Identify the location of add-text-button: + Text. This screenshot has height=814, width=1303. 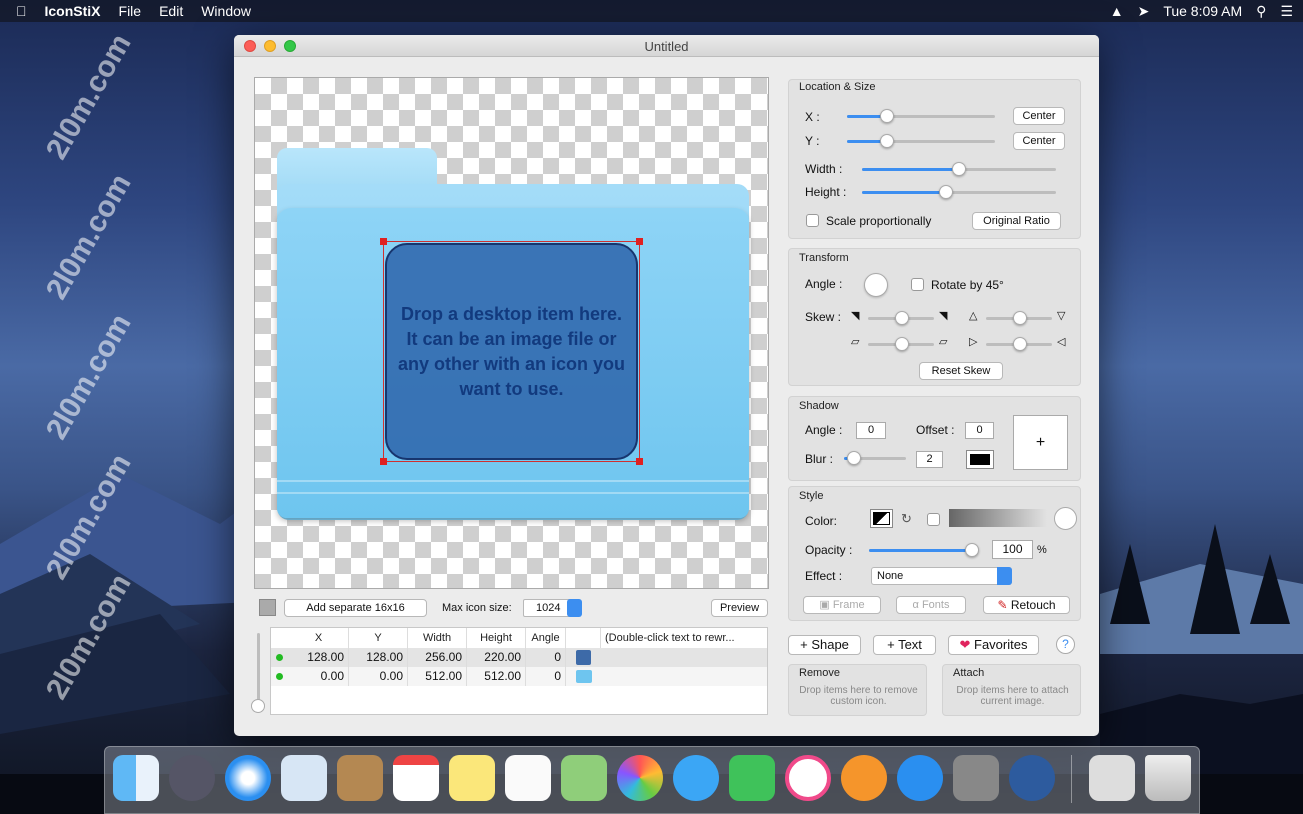
(904, 645).